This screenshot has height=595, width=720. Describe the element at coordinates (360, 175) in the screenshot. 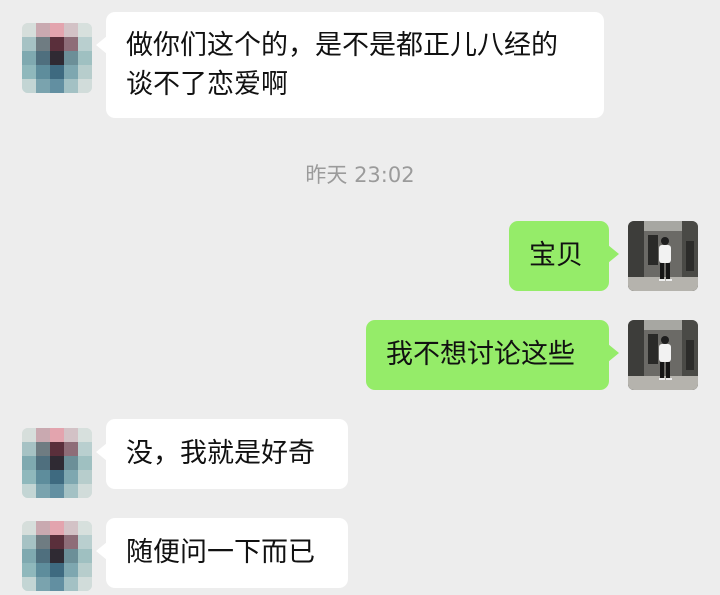

I see `timestamp: 昨天 23:02` at that location.